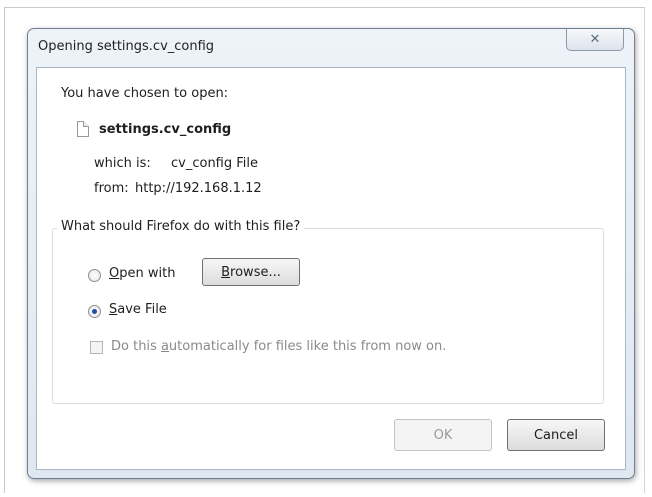 Image resolution: width=652 pixels, height=497 pixels. Describe the element at coordinates (111, 188) in the screenshot. I see `file-source-label: from:` at that location.